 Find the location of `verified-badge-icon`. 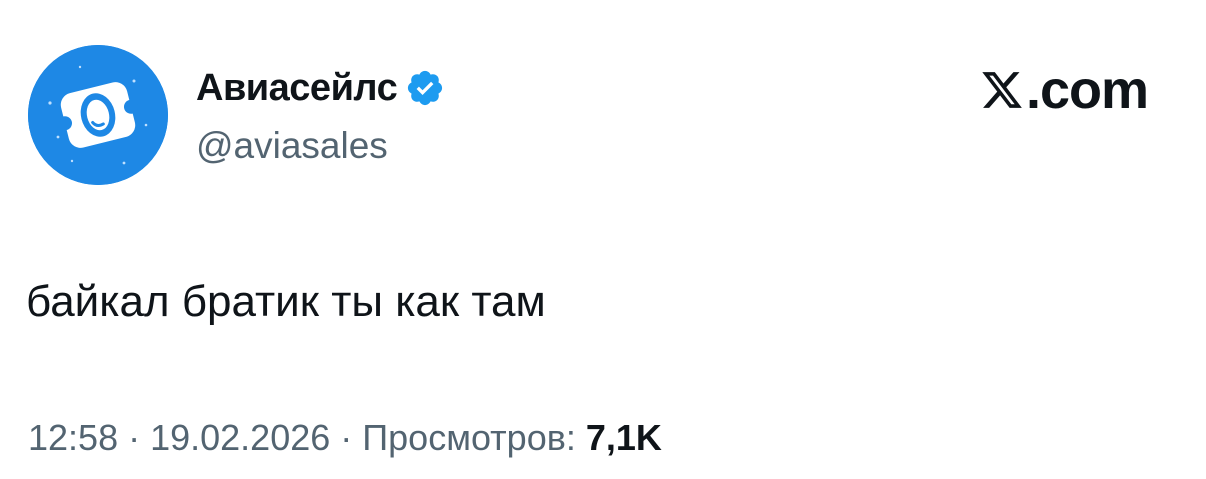

verified-badge-icon is located at coordinates (425, 88).